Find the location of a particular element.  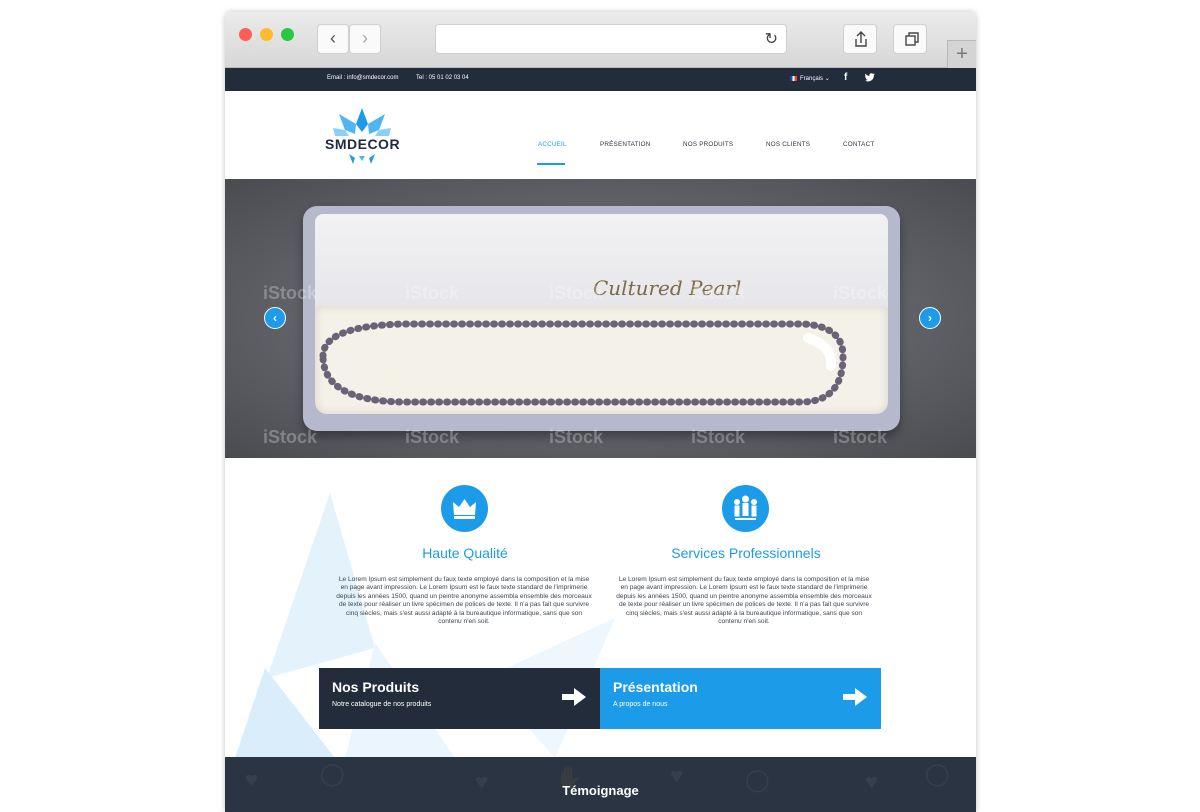

zoom-window-button is located at coordinates (287, 34).